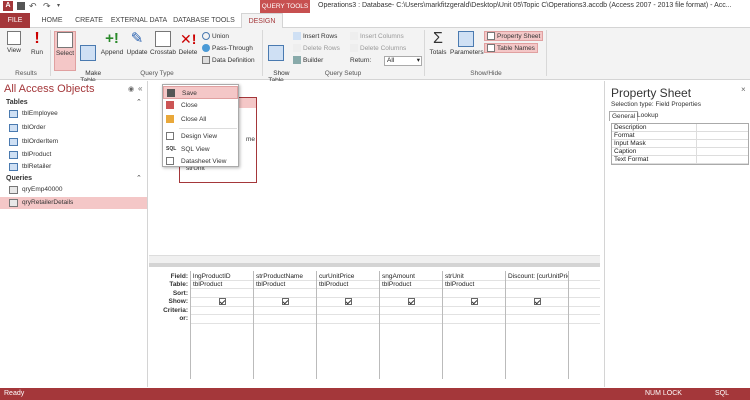 The width and height of the screenshot is (750, 400). Describe the element at coordinates (14, 38) in the screenshot. I see `view-icon` at that location.